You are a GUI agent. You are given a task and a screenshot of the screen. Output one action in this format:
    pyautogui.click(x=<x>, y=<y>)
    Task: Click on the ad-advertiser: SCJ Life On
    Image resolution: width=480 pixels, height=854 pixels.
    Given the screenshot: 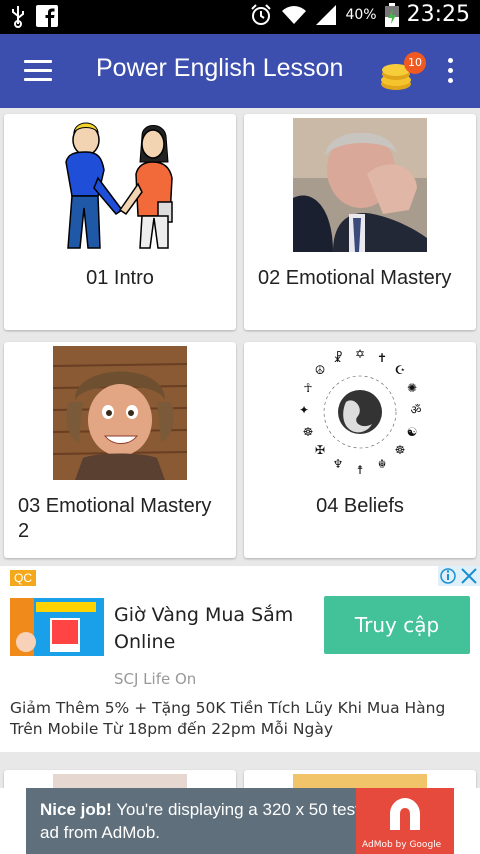 What is the action you would take?
    pyautogui.click(x=155, y=679)
    